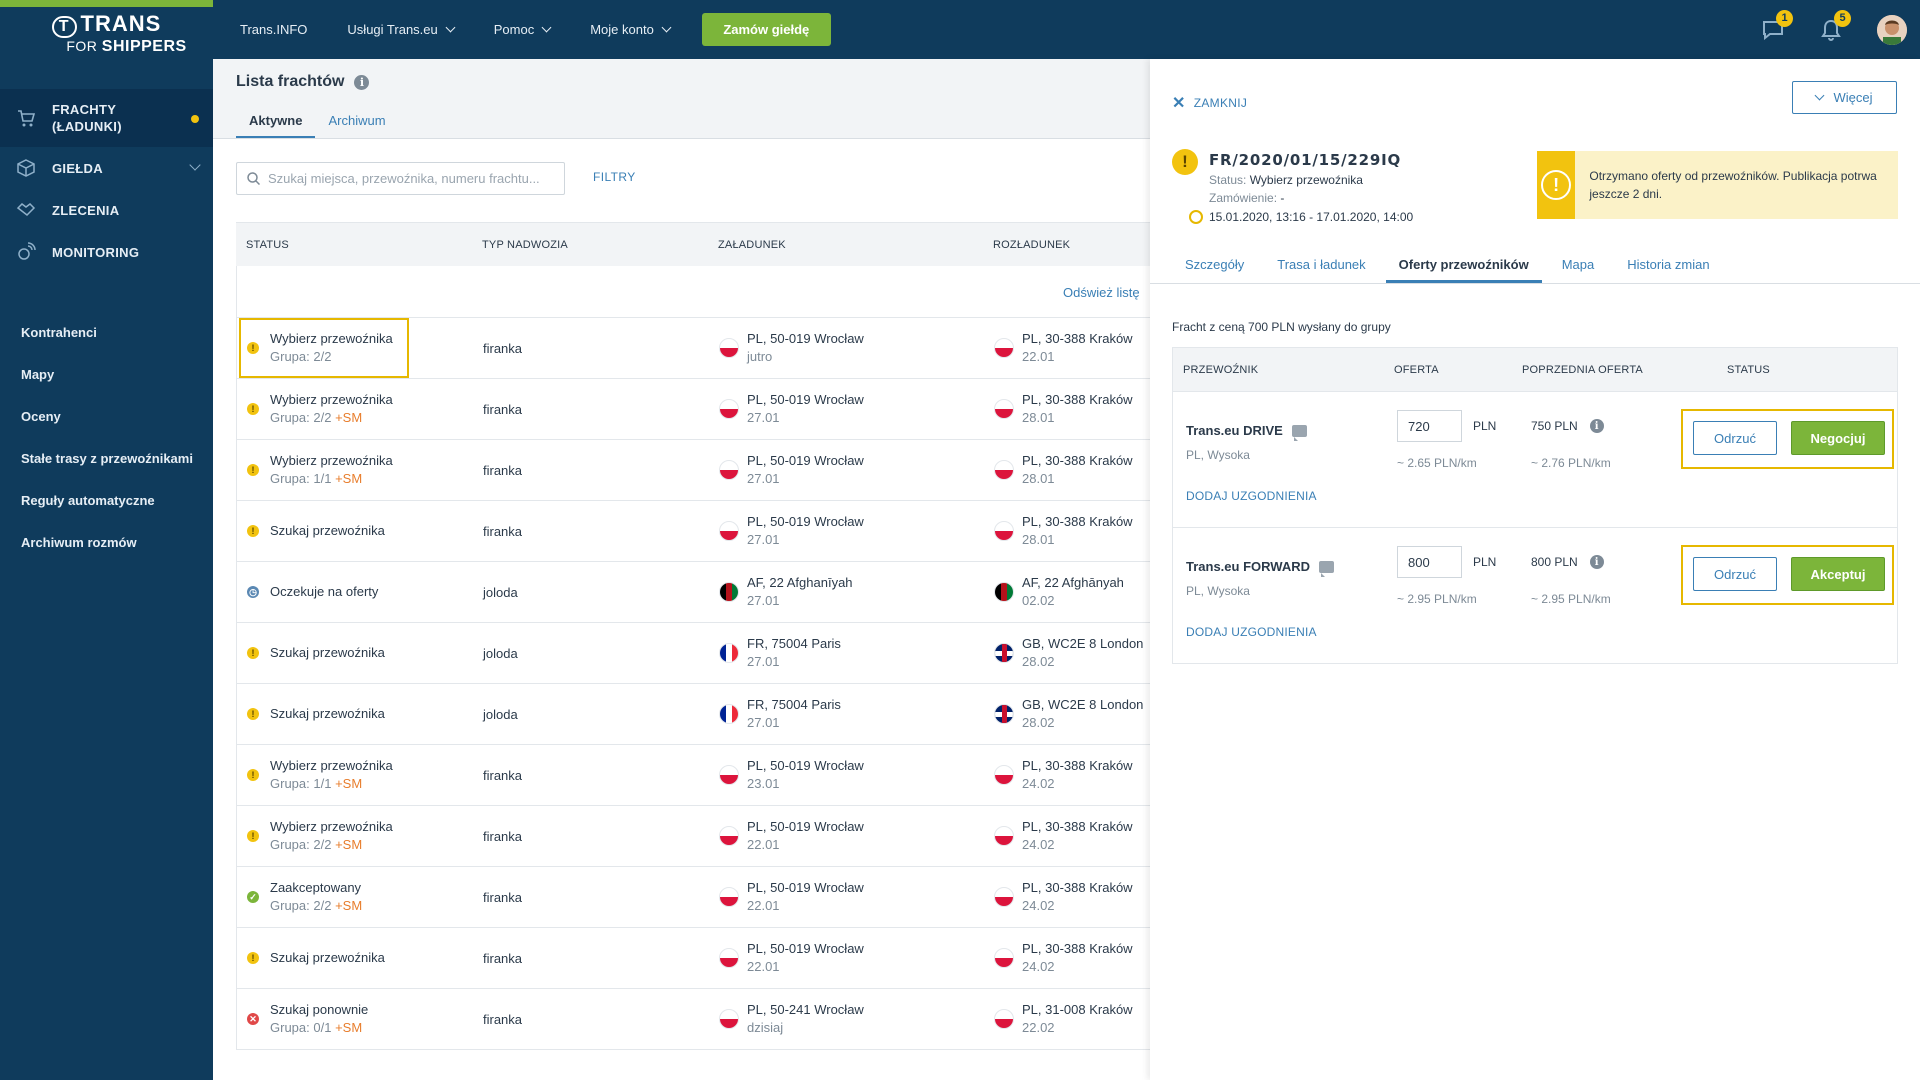  Describe the element at coordinates (1578, 266) in the screenshot. I see `tab-map: Mapa` at that location.